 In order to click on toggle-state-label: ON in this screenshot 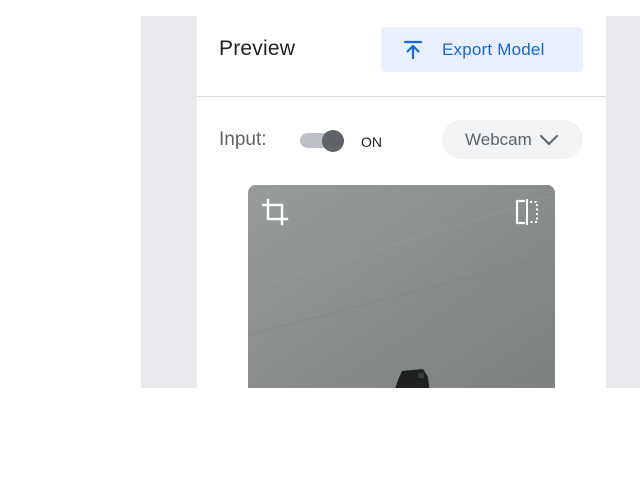, I will do `click(371, 142)`.